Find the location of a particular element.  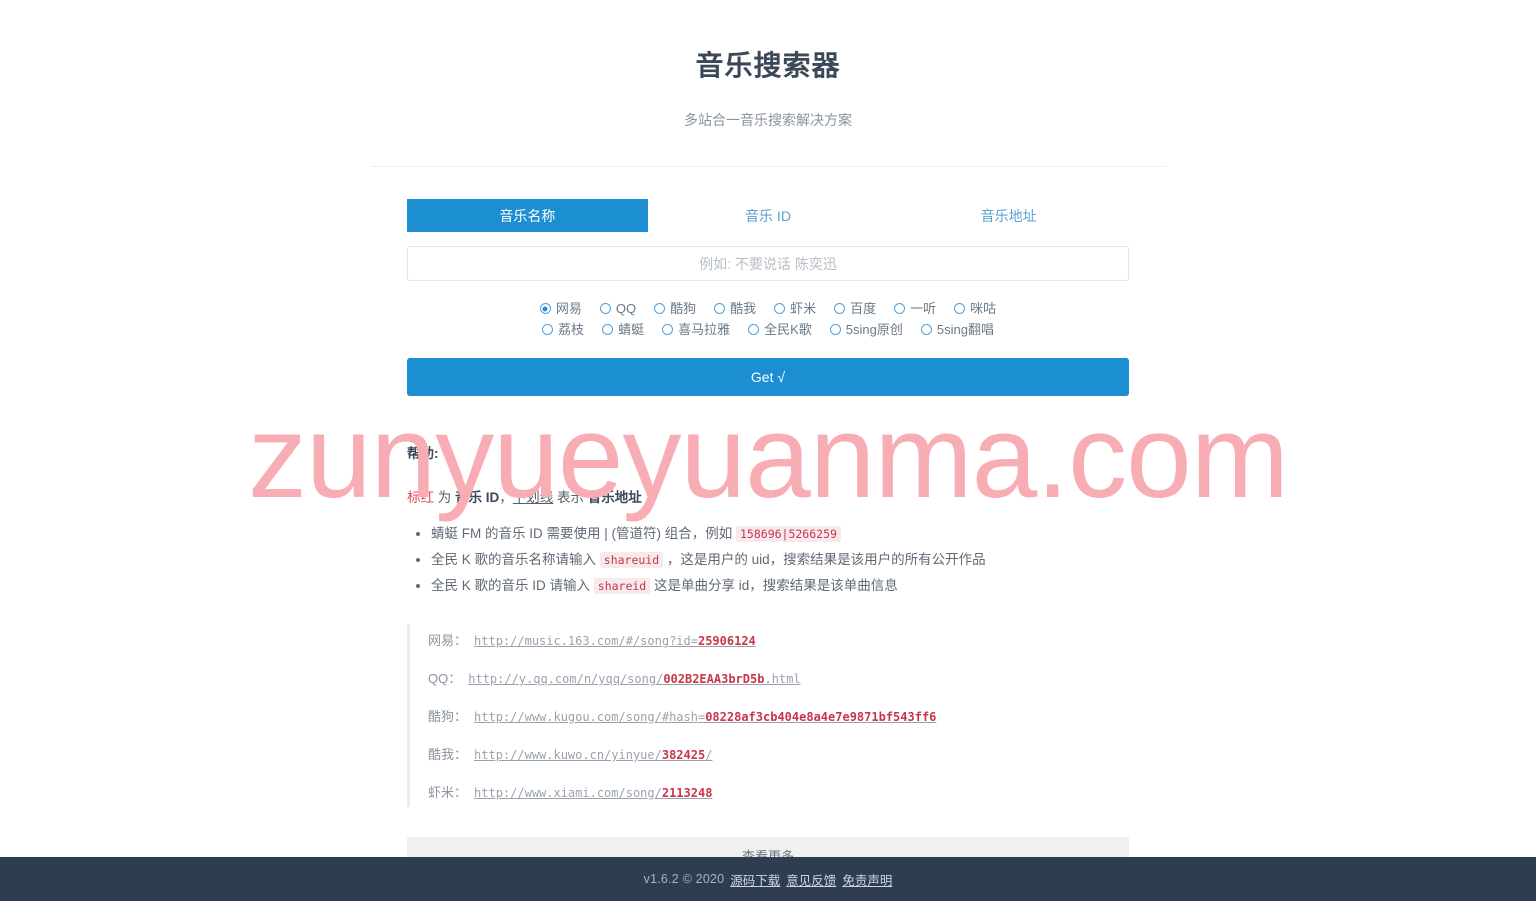

help-item-code: shareid is located at coordinates (622, 586).